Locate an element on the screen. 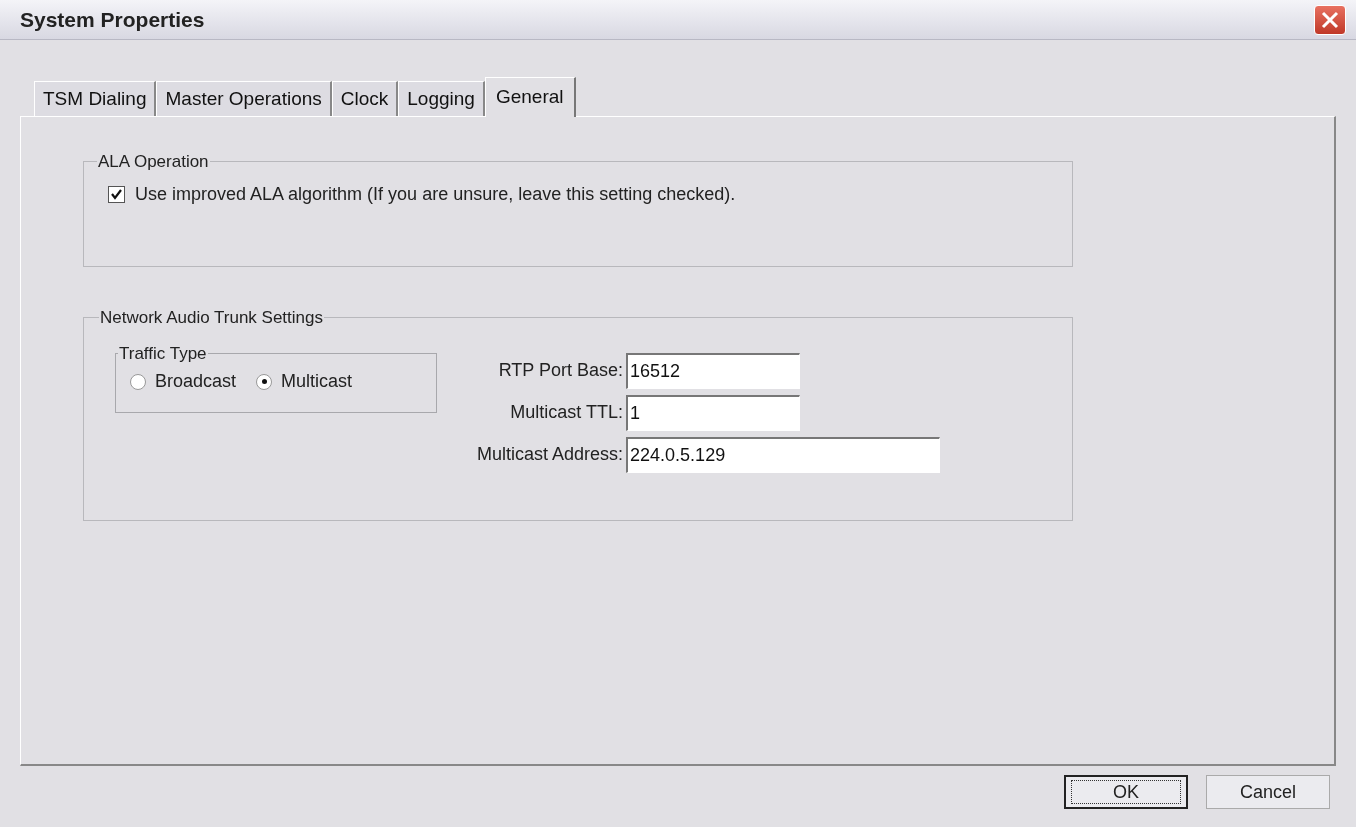 The height and width of the screenshot is (827, 1356). tab: Logging is located at coordinates (441, 98).